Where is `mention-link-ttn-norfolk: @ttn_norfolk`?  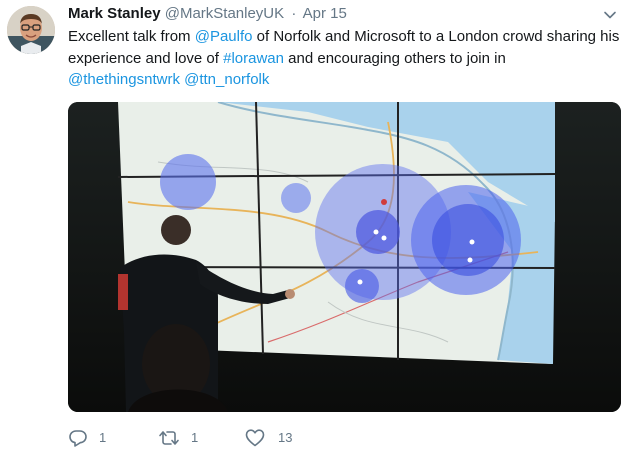 mention-link-ttn-norfolk: @ttn_norfolk is located at coordinates (226, 79).